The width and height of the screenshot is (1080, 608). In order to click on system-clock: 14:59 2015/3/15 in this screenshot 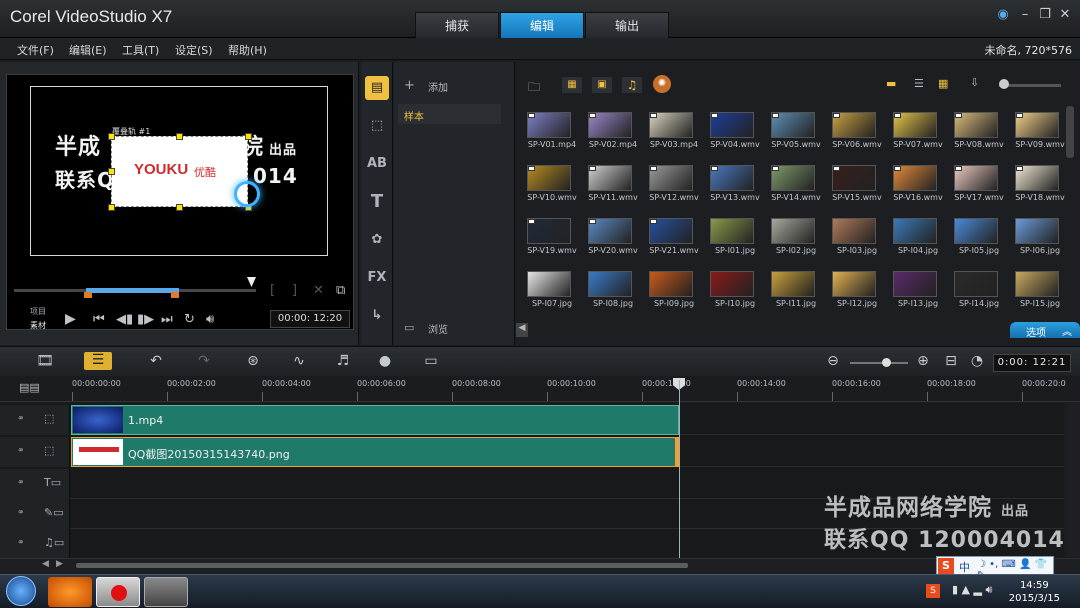, I will do `click(1034, 592)`.